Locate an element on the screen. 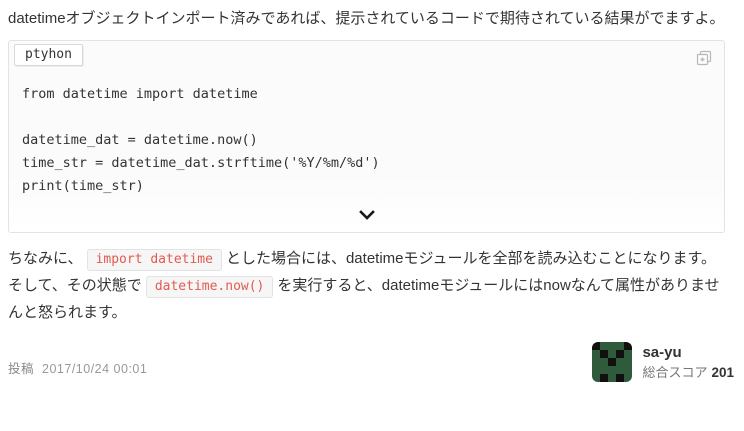 The width and height of the screenshot is (744, 431). copy-code-button is located at coordinates (704, 58).